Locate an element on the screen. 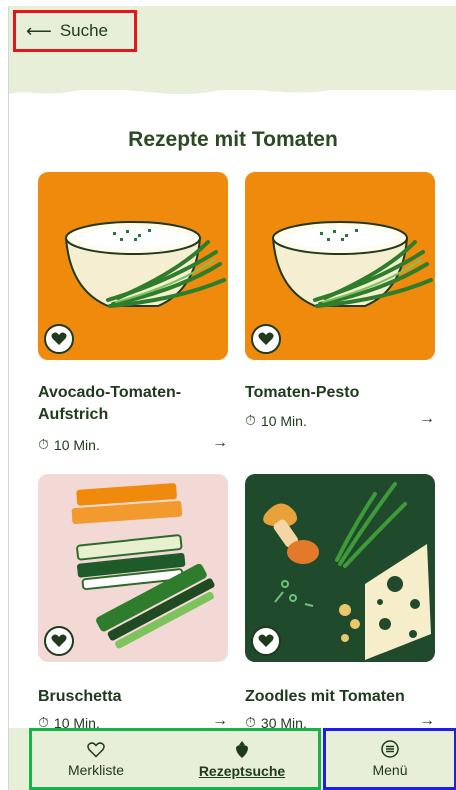  header-wave-decoration is located at coordinates (232, 80).